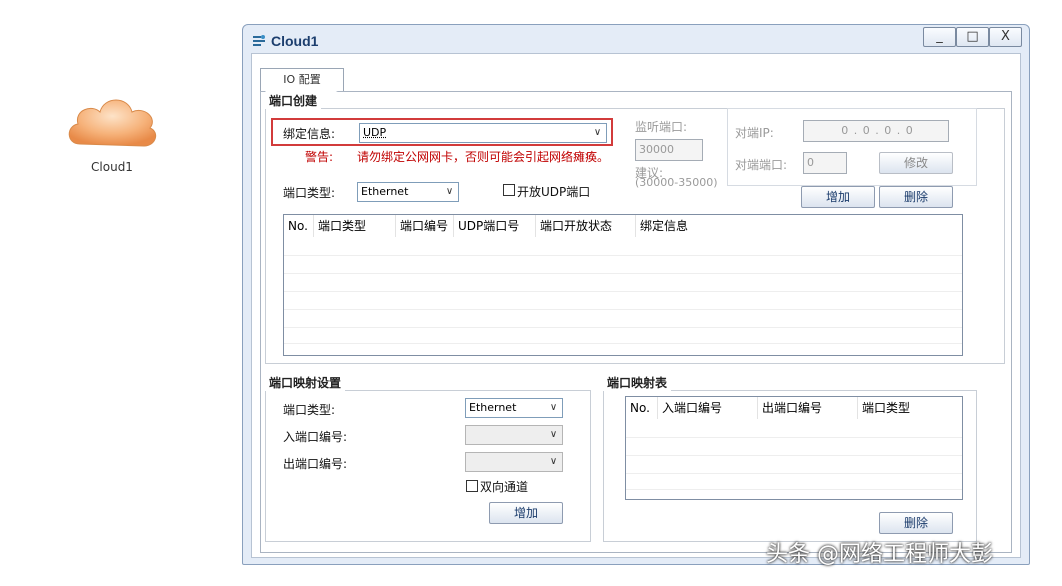 The image size is (1062, 586). What do you see at coordinates (526, 513) in the screenshot?
I see `add-mapping-button: 增加` at bounding box center [526, 513].